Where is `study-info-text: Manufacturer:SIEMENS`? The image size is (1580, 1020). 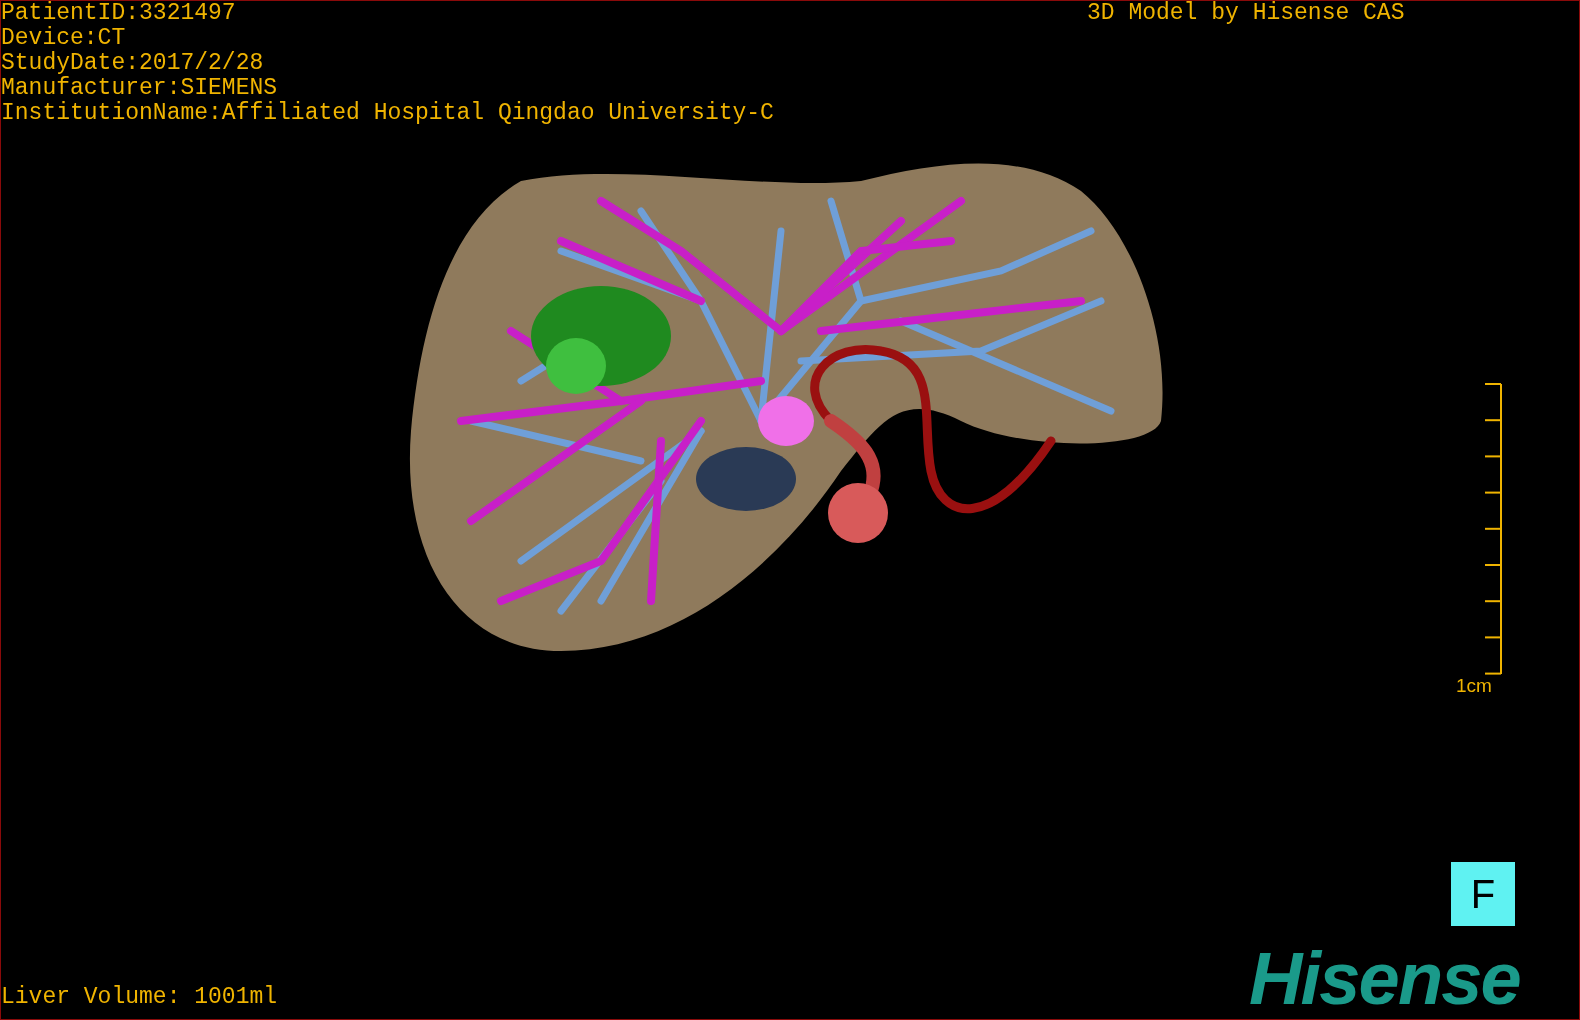
study-info-text: Manufacturer:SIEMENS is located at coordinates (140, 88).